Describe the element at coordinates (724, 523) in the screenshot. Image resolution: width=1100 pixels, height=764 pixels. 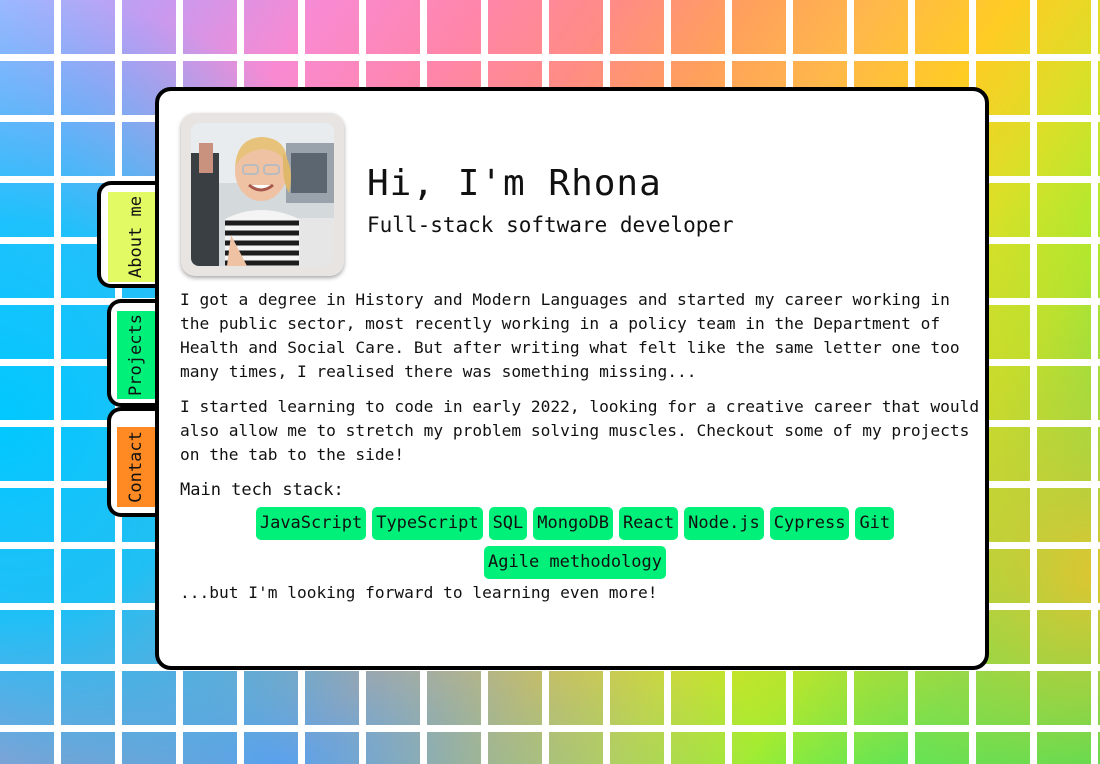
I see `tag-nodejs: Node.js` at that location.